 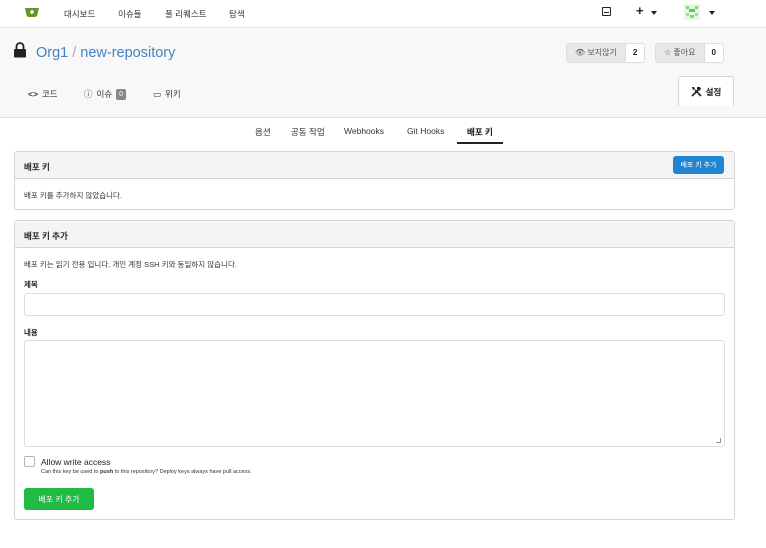 What do you see at coordinates (308, 132) in the screenshot?
I see `submenu-collaboration: 공동 작업` at bounding box center [308, 132].